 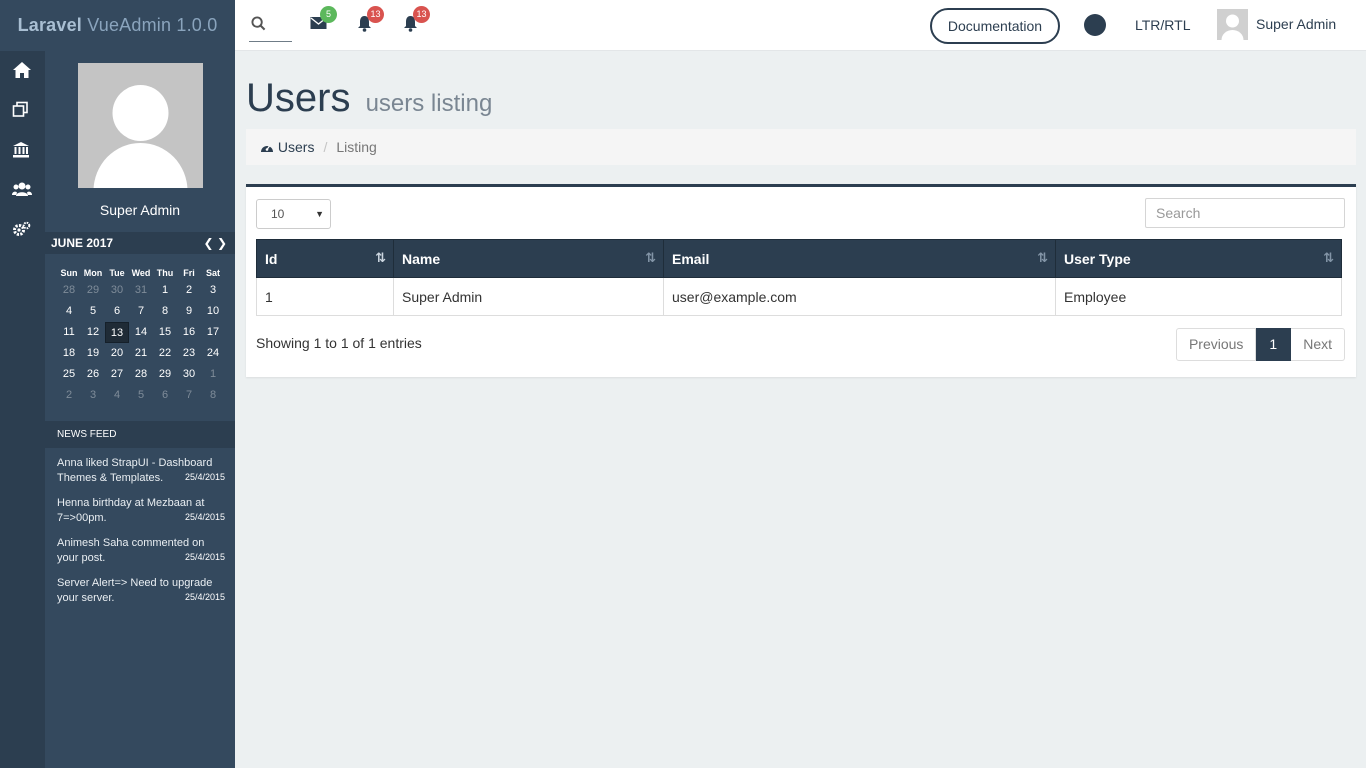 What do you see at coordinates (1216, 344) in the screenshot?
I see `pagination-previous: Previous` at bounding box center [1216, 344].